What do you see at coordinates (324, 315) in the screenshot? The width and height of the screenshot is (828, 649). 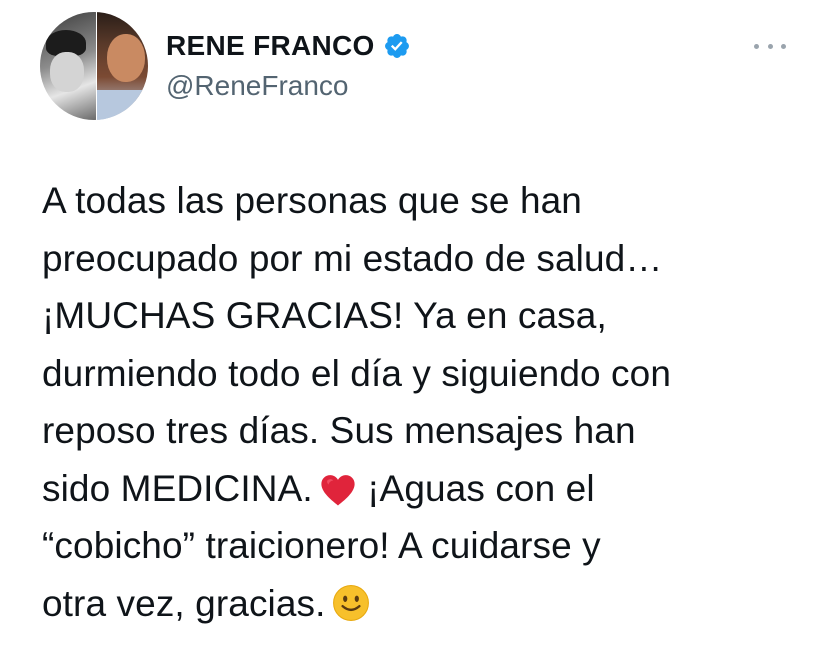 I see `tweet-line: ¡MUCHAS GRACIAS! Ya en casa,` at bounding box center [324, 315].